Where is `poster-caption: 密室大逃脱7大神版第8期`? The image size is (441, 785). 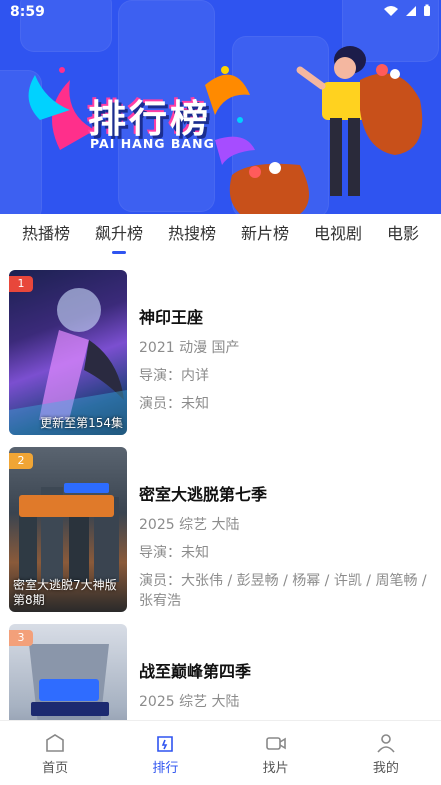 poster-caption: 密室大逃脱7大神版第8期 is located at coordinates (65, 592).